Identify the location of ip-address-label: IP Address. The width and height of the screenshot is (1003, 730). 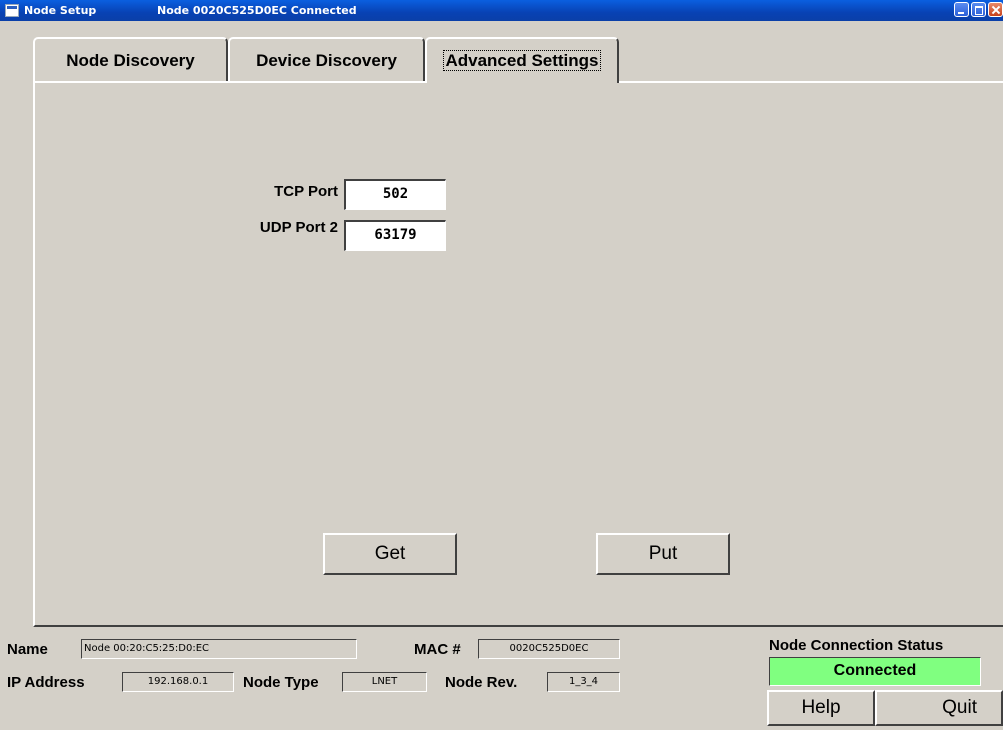
(46, 682).